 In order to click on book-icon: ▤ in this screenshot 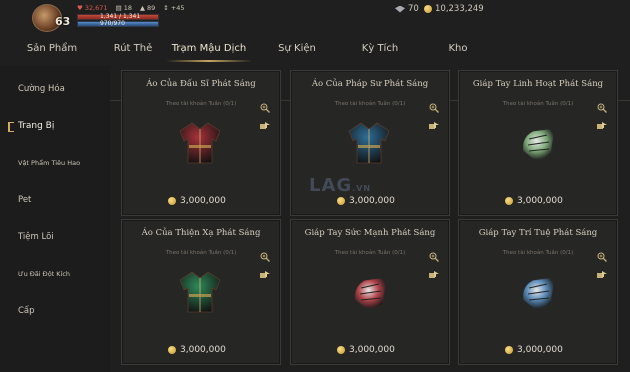, I will do `click(118, 8)`.